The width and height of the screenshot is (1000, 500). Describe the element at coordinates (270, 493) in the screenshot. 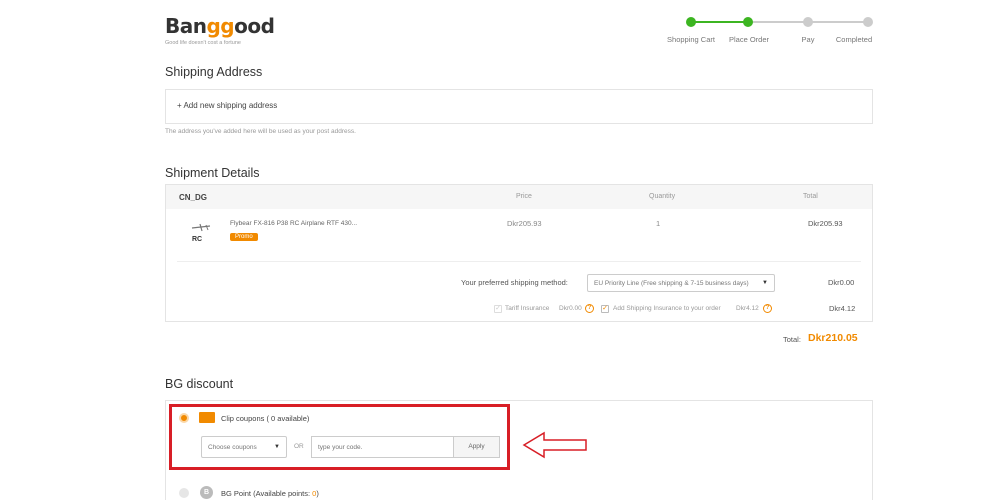

I see `bg-point-label: BG Point (Available points: 0)` at that location.